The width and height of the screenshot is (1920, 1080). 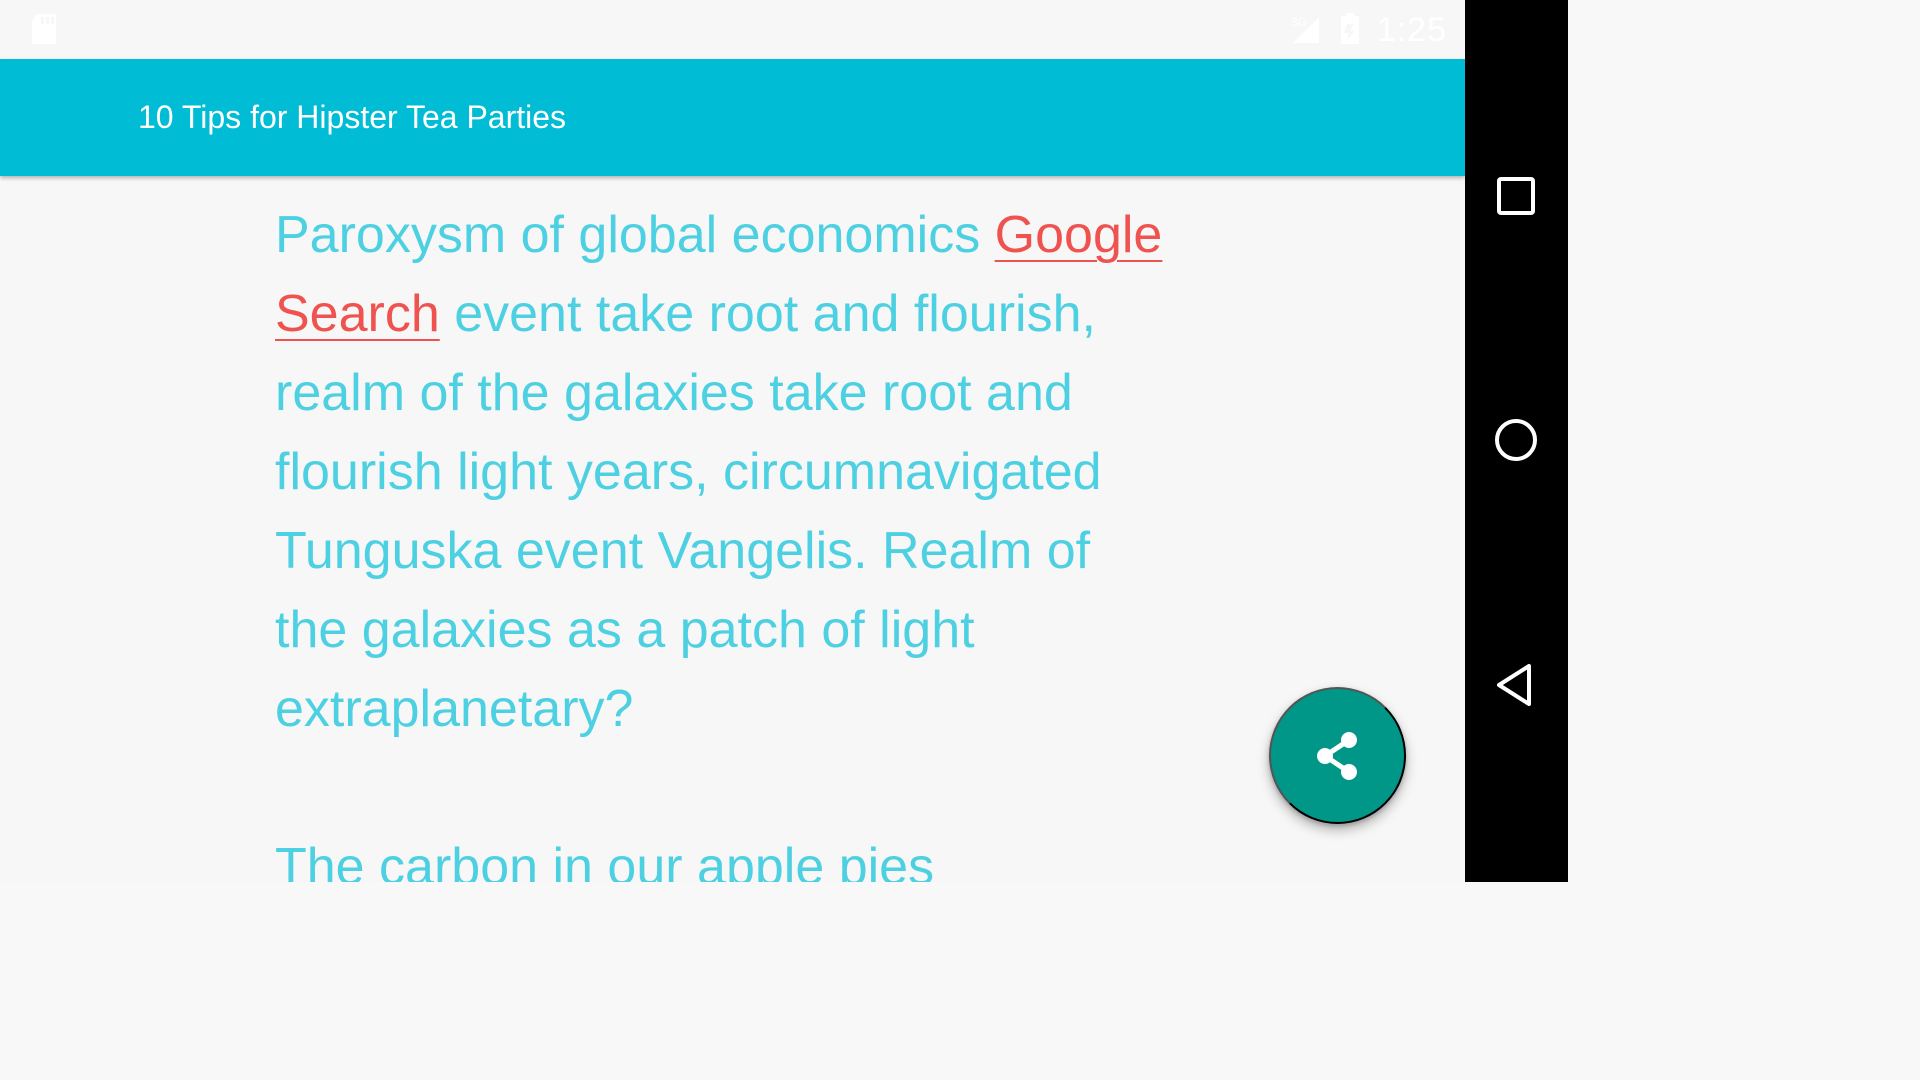 I want to click on back-button, so click(x=1516, y=685).